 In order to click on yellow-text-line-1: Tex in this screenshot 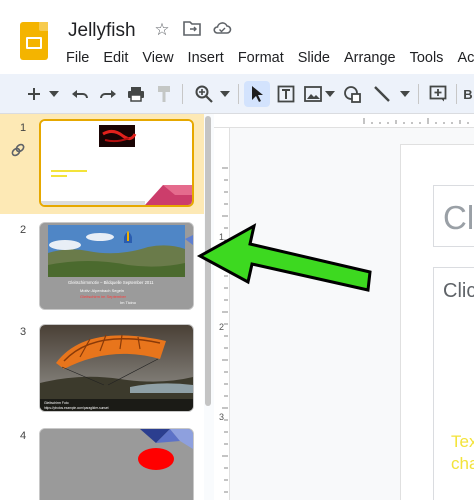, I will do `click(462, 441)`.